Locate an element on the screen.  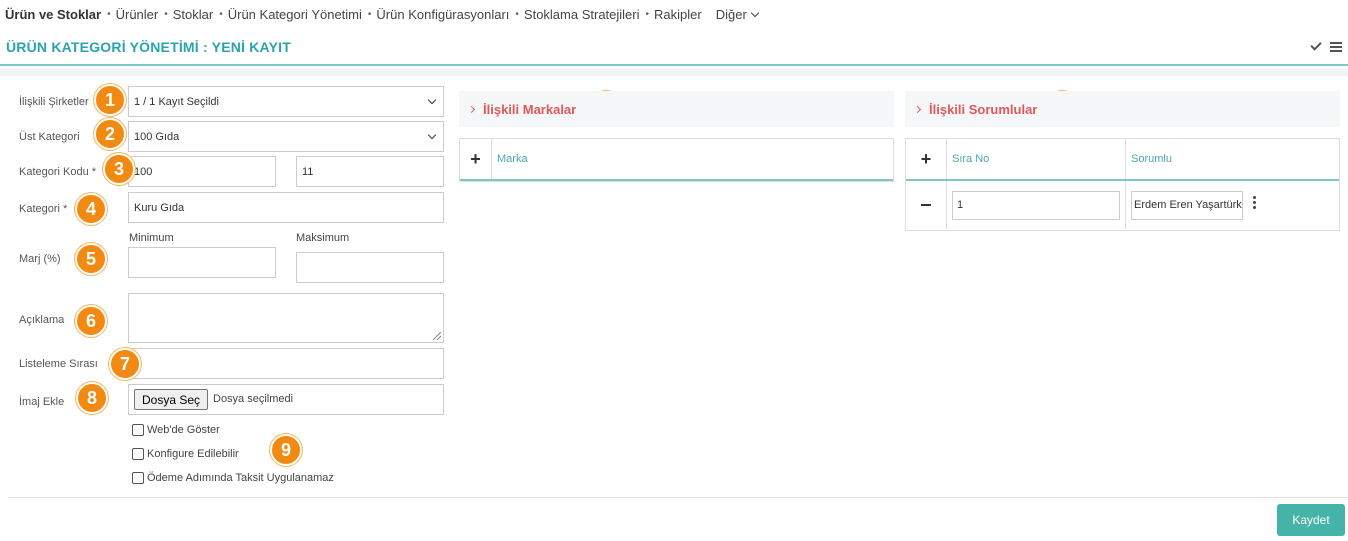
list-icon is located at coordinates (1336, 47).